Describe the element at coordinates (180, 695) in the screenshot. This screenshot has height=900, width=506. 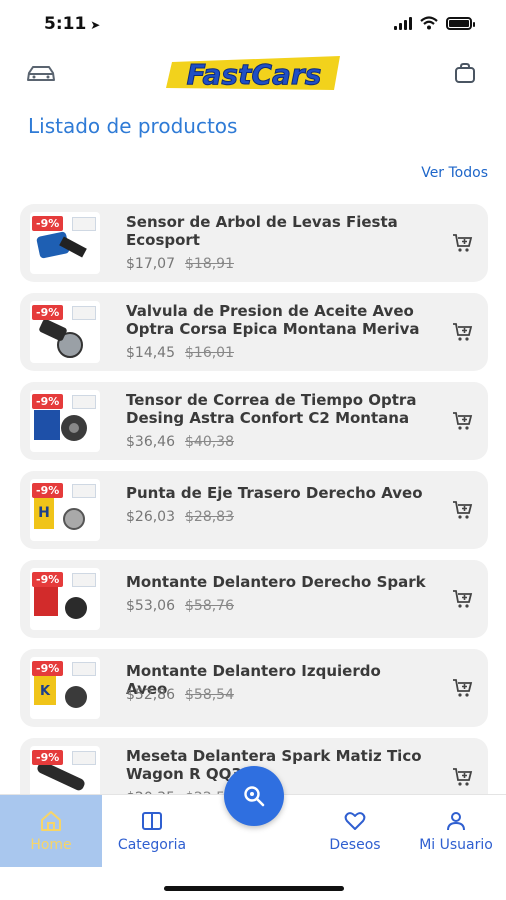
I see `product-prices: $52,86 $58,54` at that location.